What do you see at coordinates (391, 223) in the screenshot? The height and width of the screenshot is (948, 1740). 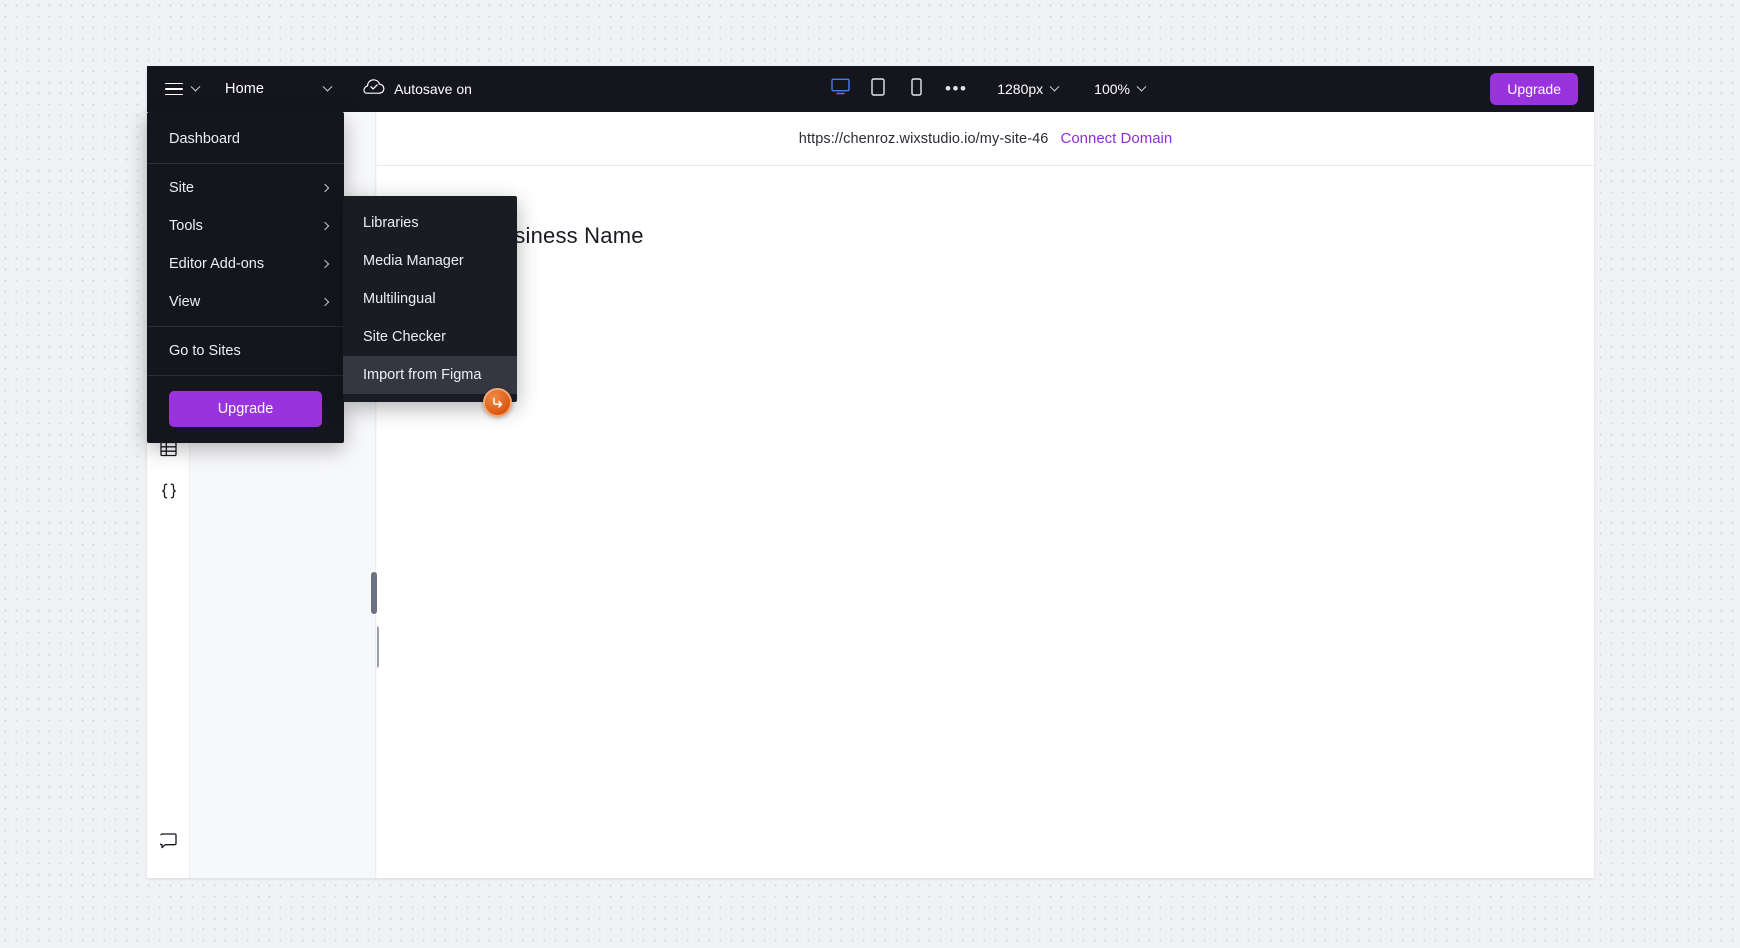 I see `submenu-item-label: Libraries` at bounding box center [391, 223].